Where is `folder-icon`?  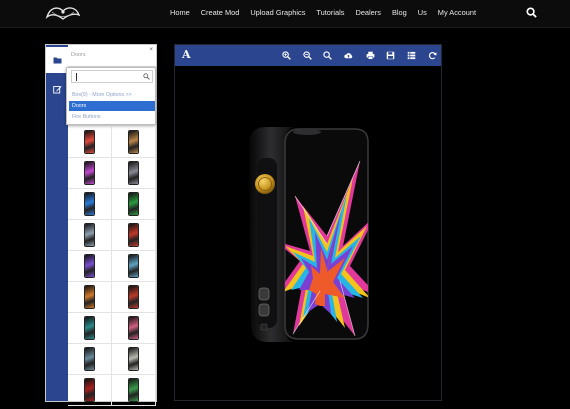 folder-icon is located at coordinates (57, 60).